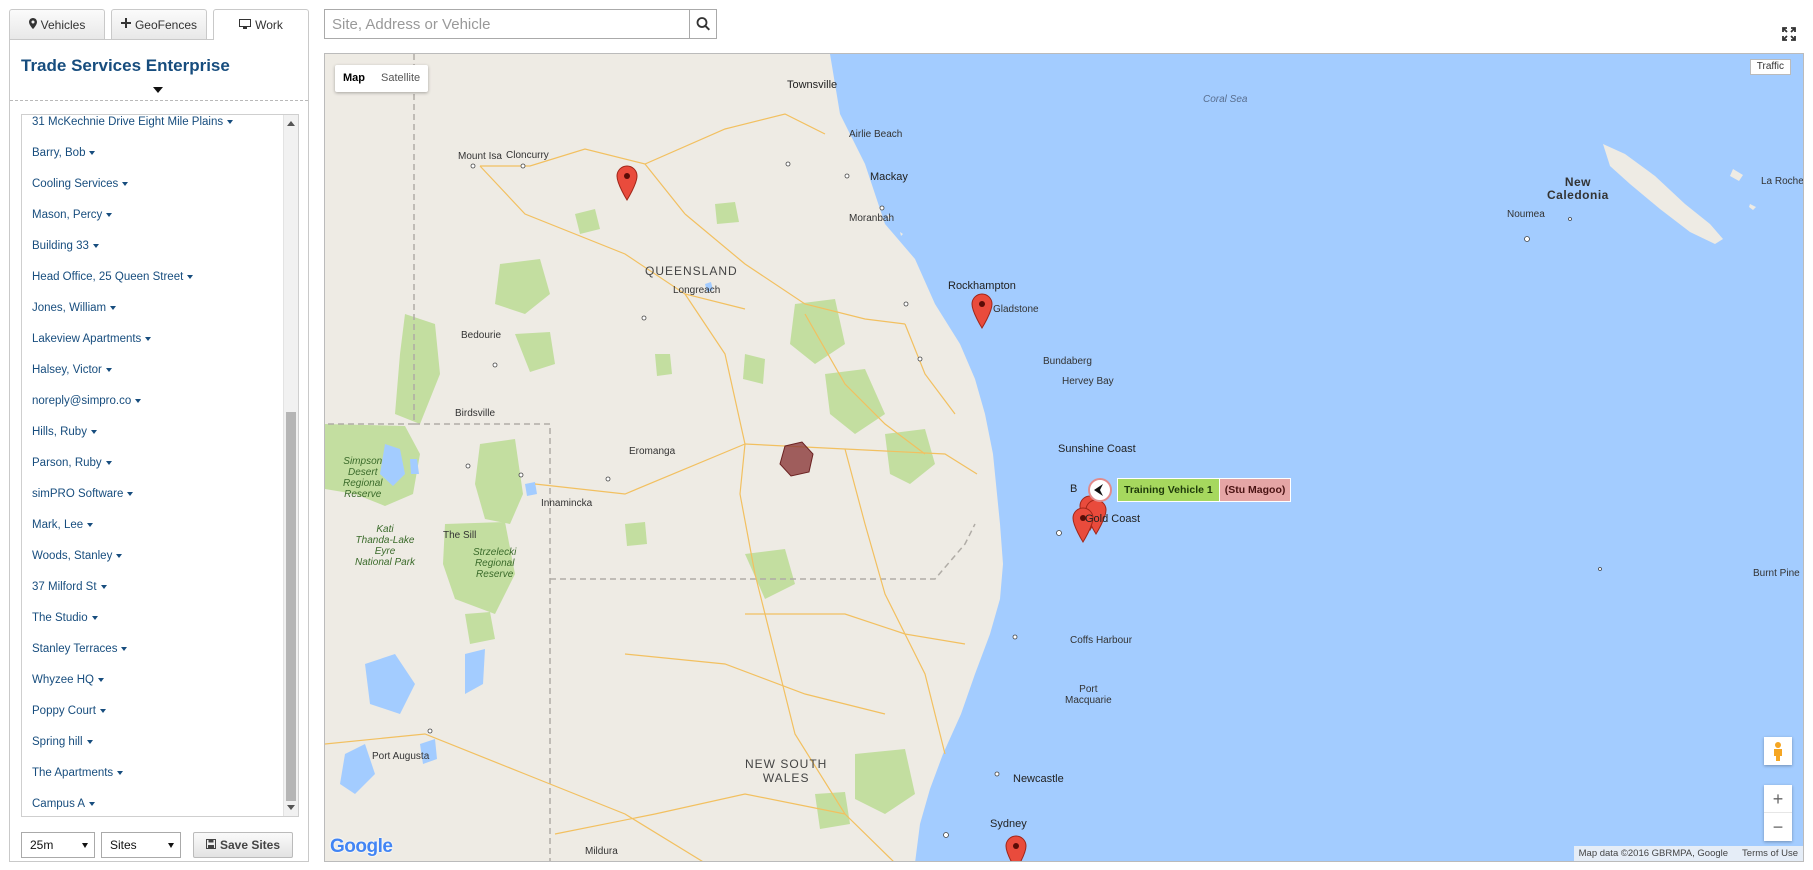 Image resolution: width=1813 pixels, height=870 pixels. I want to click on label-queensland: QUEENSLAND, so click(691, 271).